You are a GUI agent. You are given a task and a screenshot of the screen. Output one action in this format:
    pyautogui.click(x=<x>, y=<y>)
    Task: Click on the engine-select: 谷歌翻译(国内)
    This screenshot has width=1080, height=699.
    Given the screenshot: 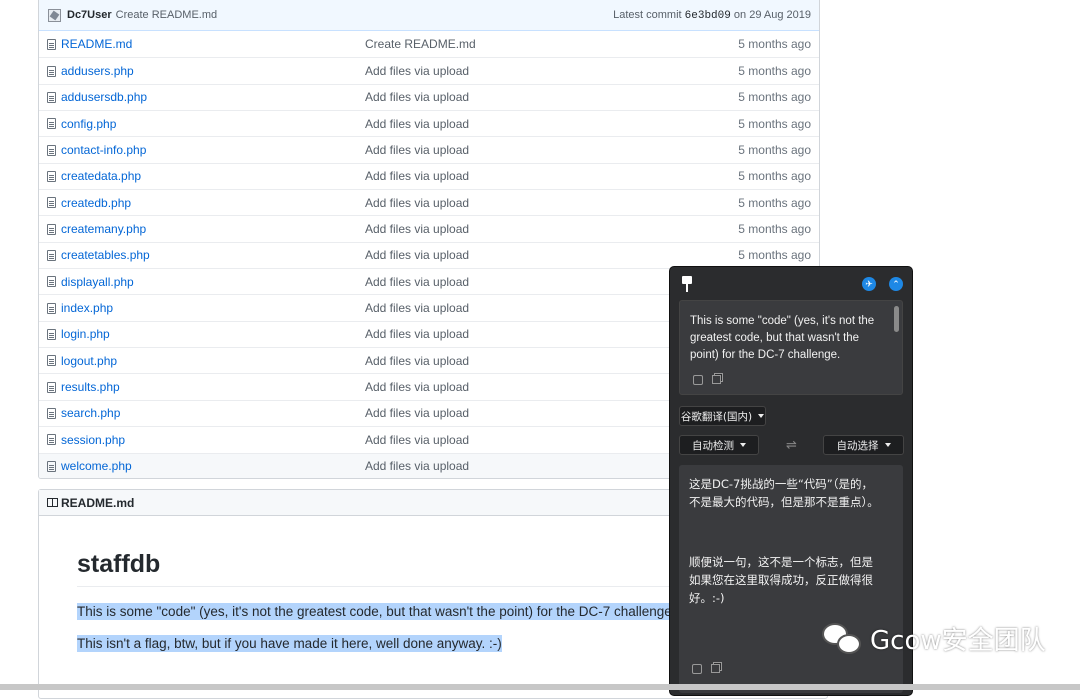 What is the action you would take?
    pyautogui.click(x=722, y=416)
    